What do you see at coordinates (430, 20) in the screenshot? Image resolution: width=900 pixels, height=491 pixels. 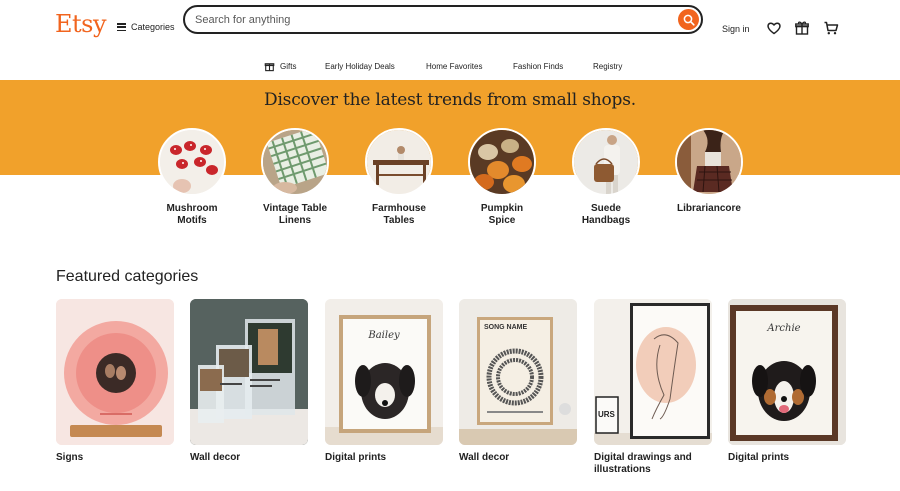 I see `search-input` at bounding box center [430, 20].